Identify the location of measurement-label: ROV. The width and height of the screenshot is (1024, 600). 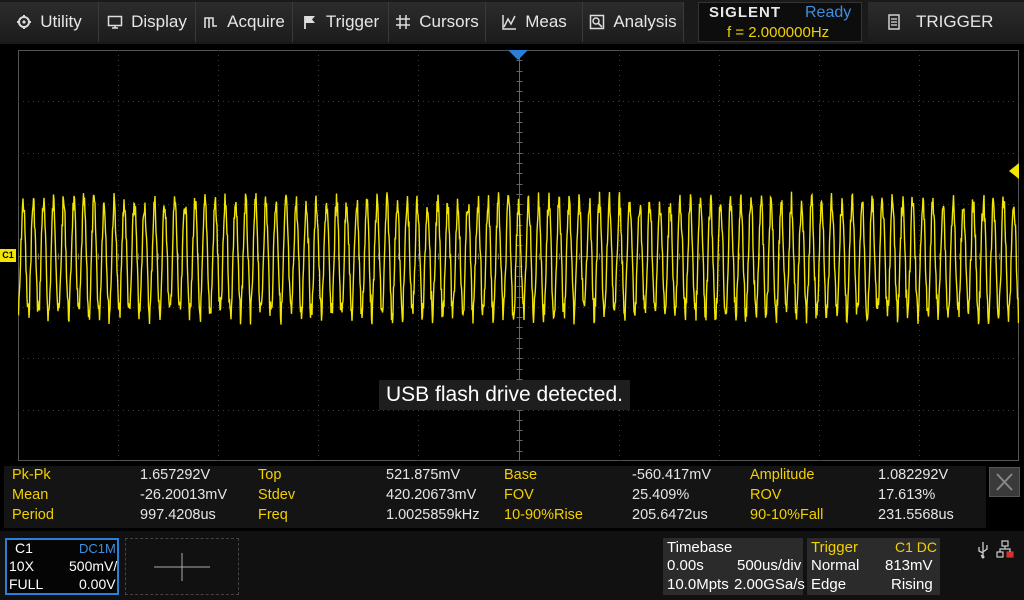
(766, 495).